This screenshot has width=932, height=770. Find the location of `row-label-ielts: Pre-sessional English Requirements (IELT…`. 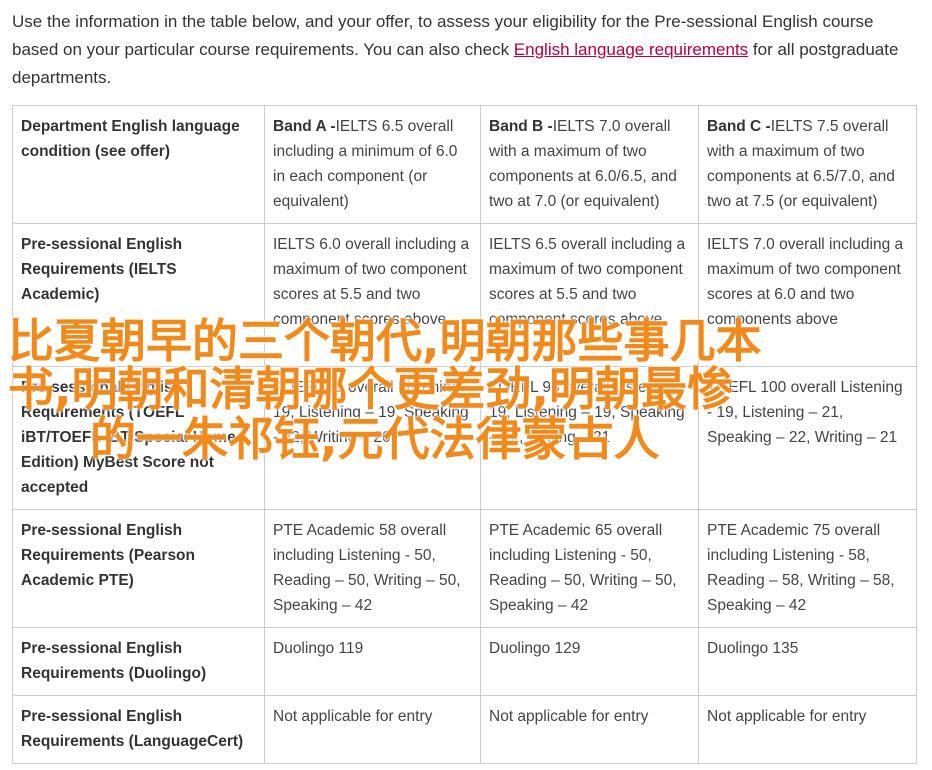

row-label-ielts: Pre-sessional English Requirements (IELT… is located at coordinates (138, 295).